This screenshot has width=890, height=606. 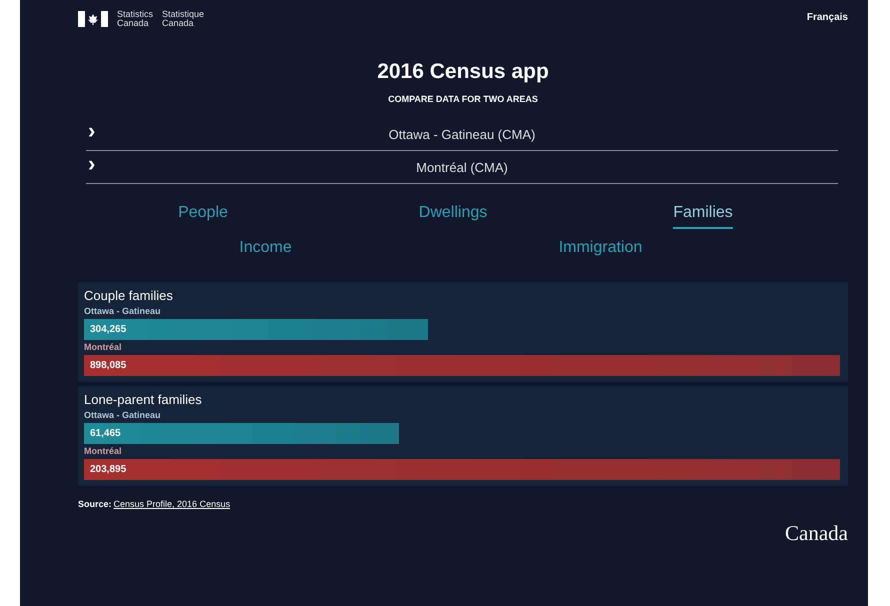 What do you see at coordinates (95, 504) in the screenshot?
I see `source-label: Source:` at bounding box center [95, 504].